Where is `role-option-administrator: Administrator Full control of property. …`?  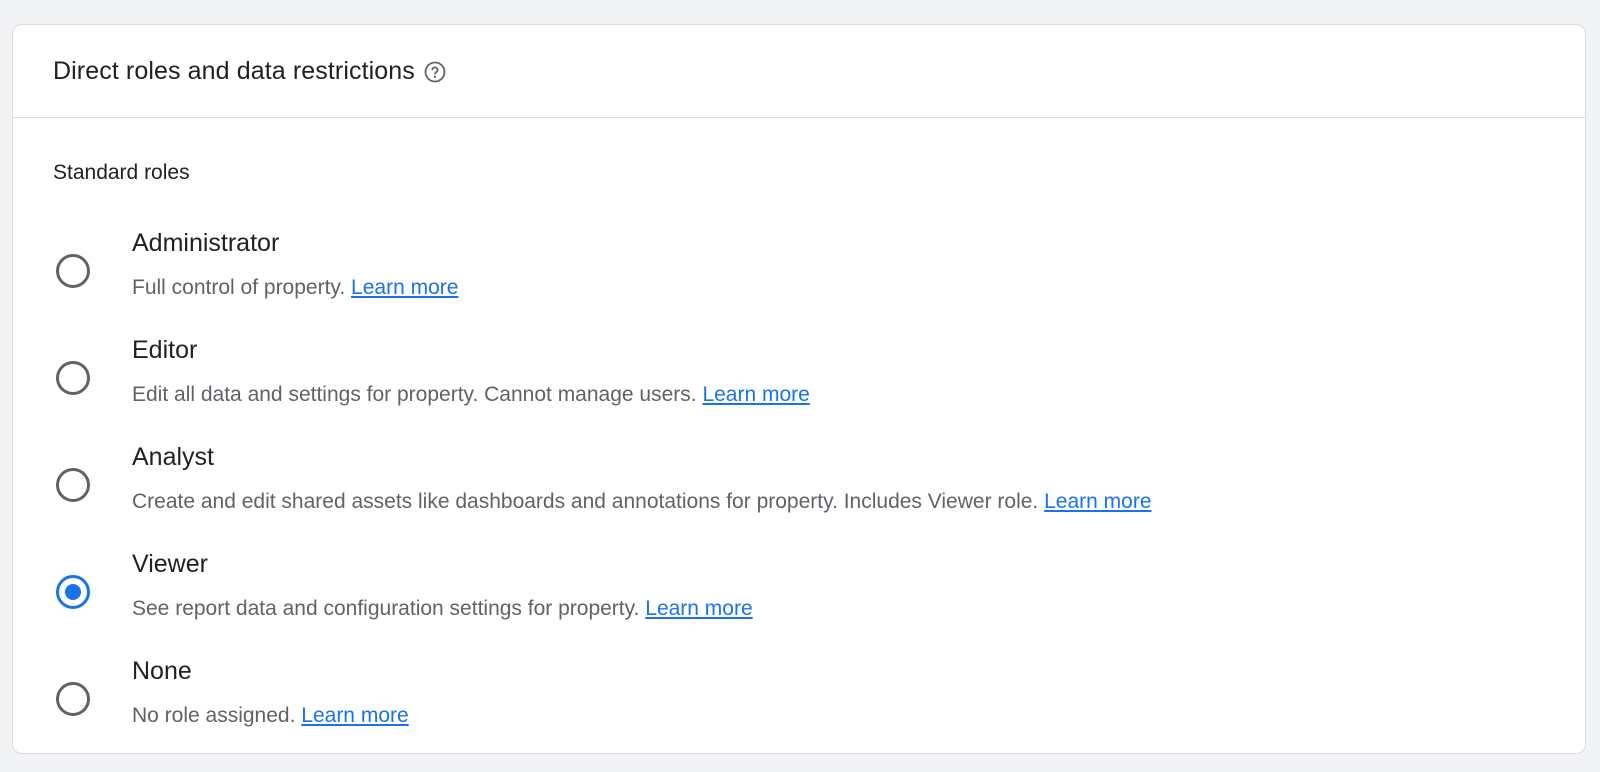
role-option-administrator: Administrator Full control of property. … is located at coordinates (799, 278).